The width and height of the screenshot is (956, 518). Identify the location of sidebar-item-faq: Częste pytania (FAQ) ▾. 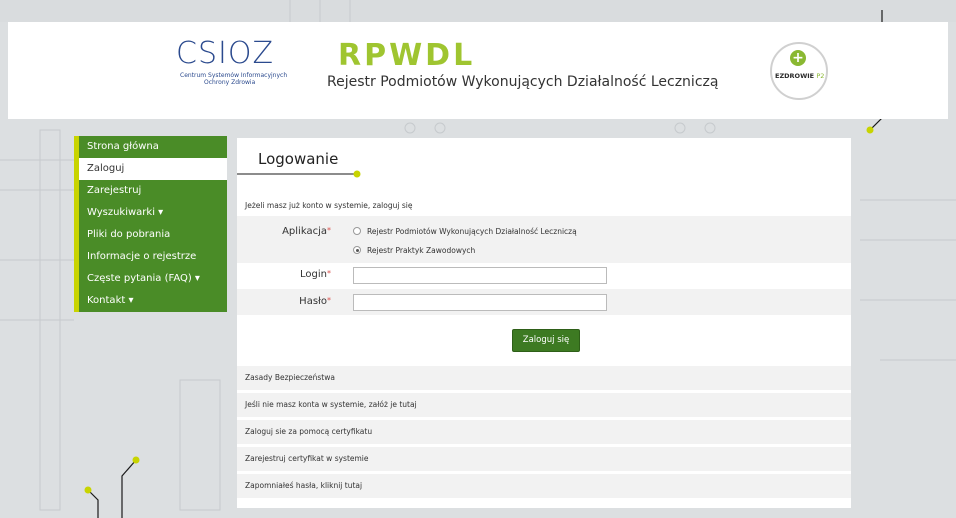
(153, 279).